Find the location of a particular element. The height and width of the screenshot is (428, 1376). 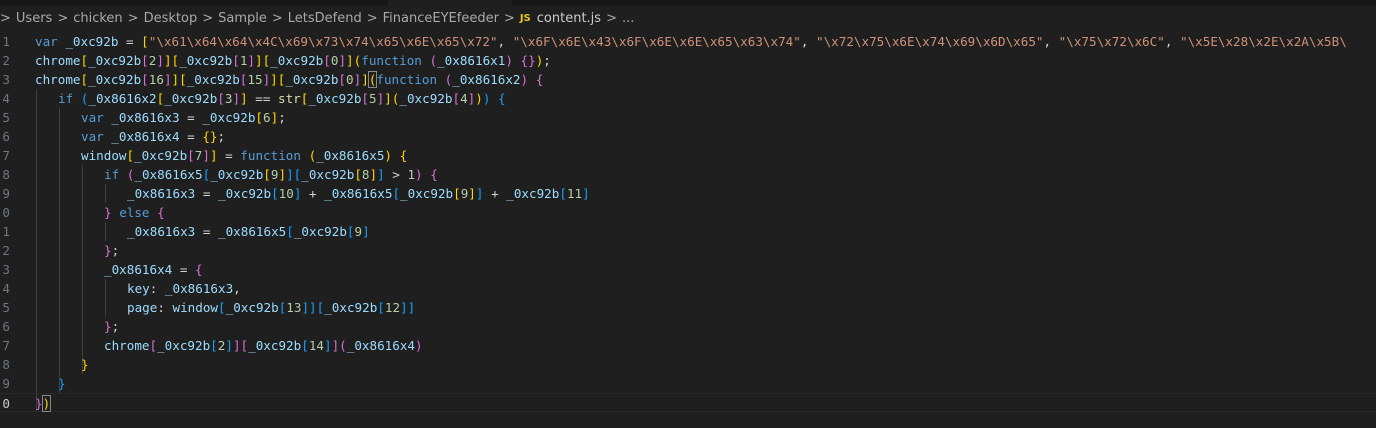

code-token: { is located at coordinates (502, 98).